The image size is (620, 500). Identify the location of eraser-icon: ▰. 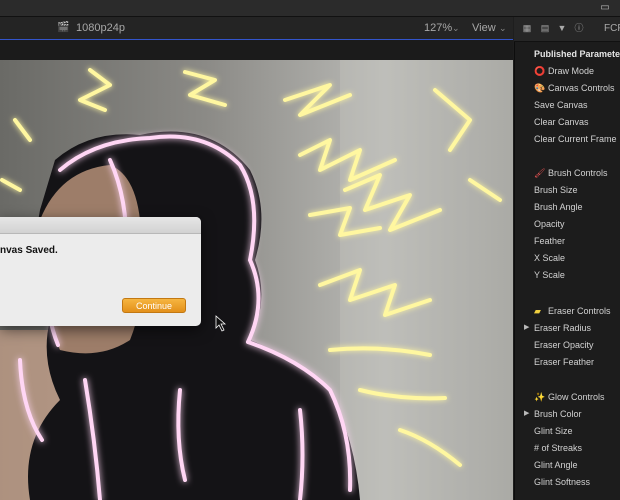
(537, 311).